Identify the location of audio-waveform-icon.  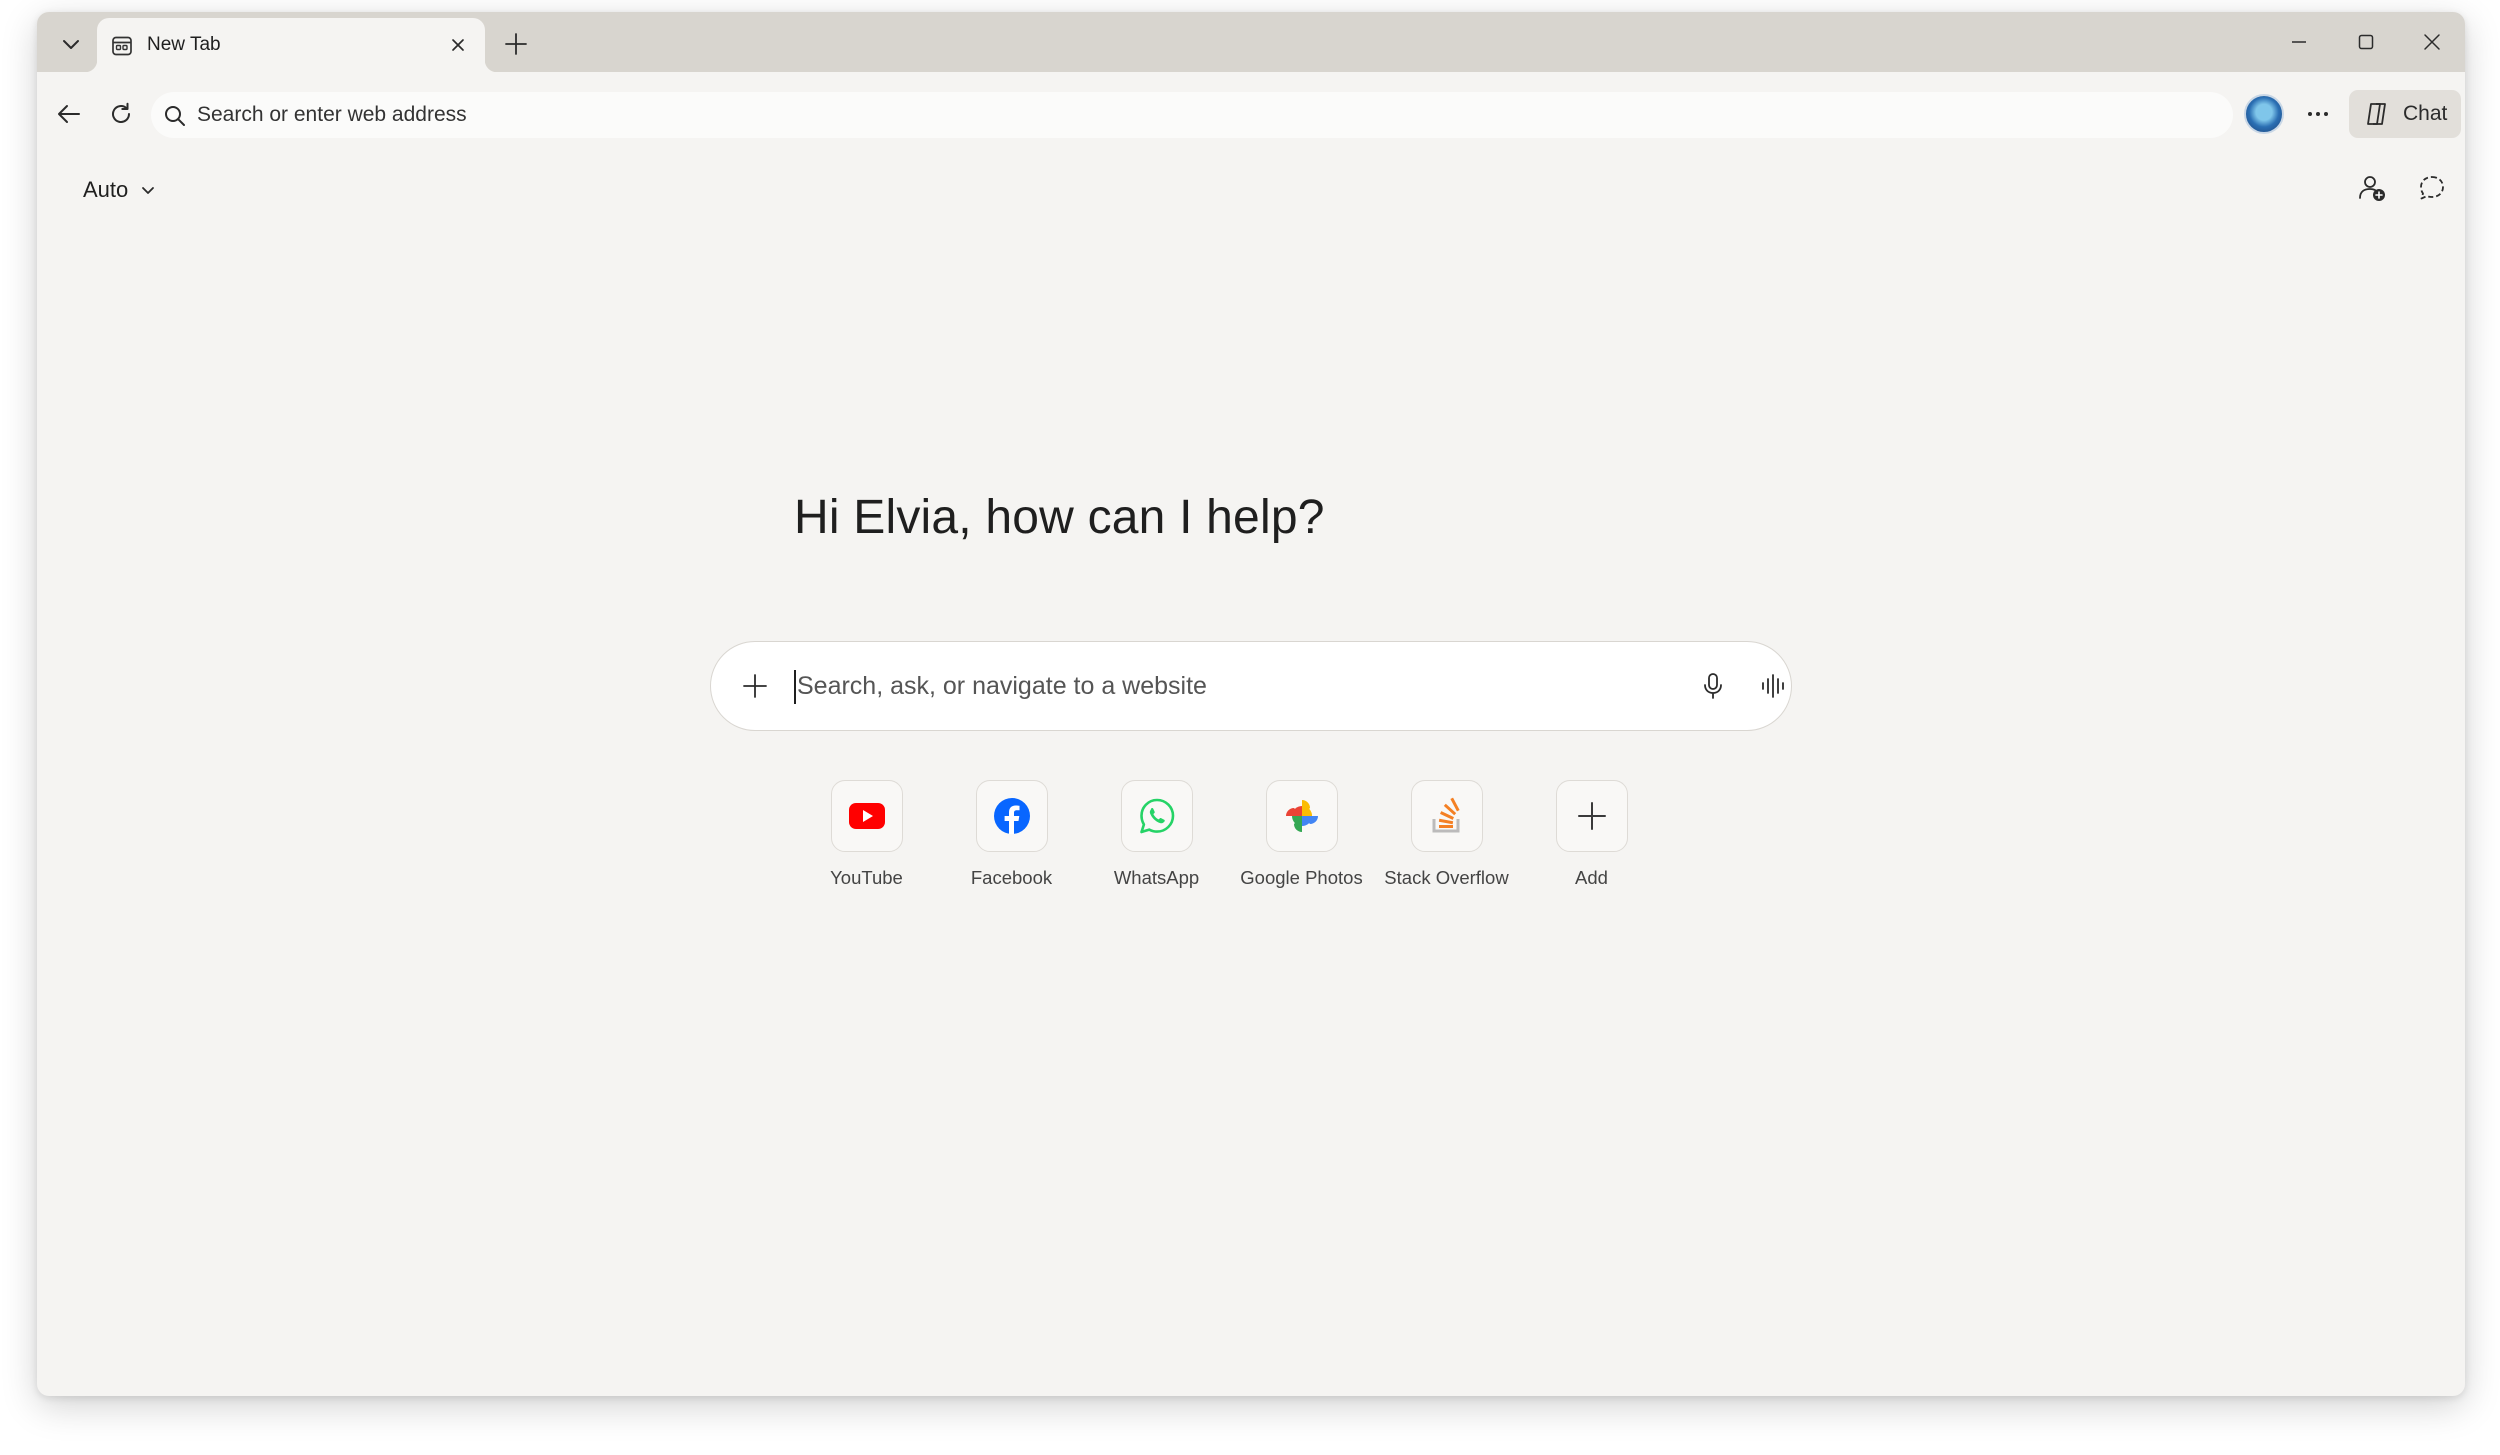
(1773, 686).